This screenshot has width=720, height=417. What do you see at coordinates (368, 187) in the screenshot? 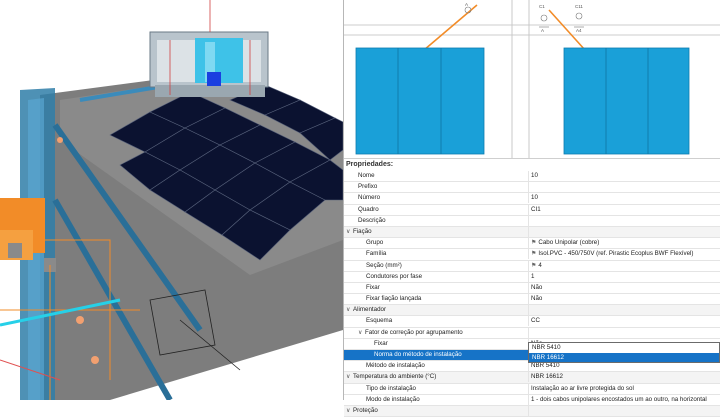
I see `property-label: Prefixo` at bounding box center [368, 187].